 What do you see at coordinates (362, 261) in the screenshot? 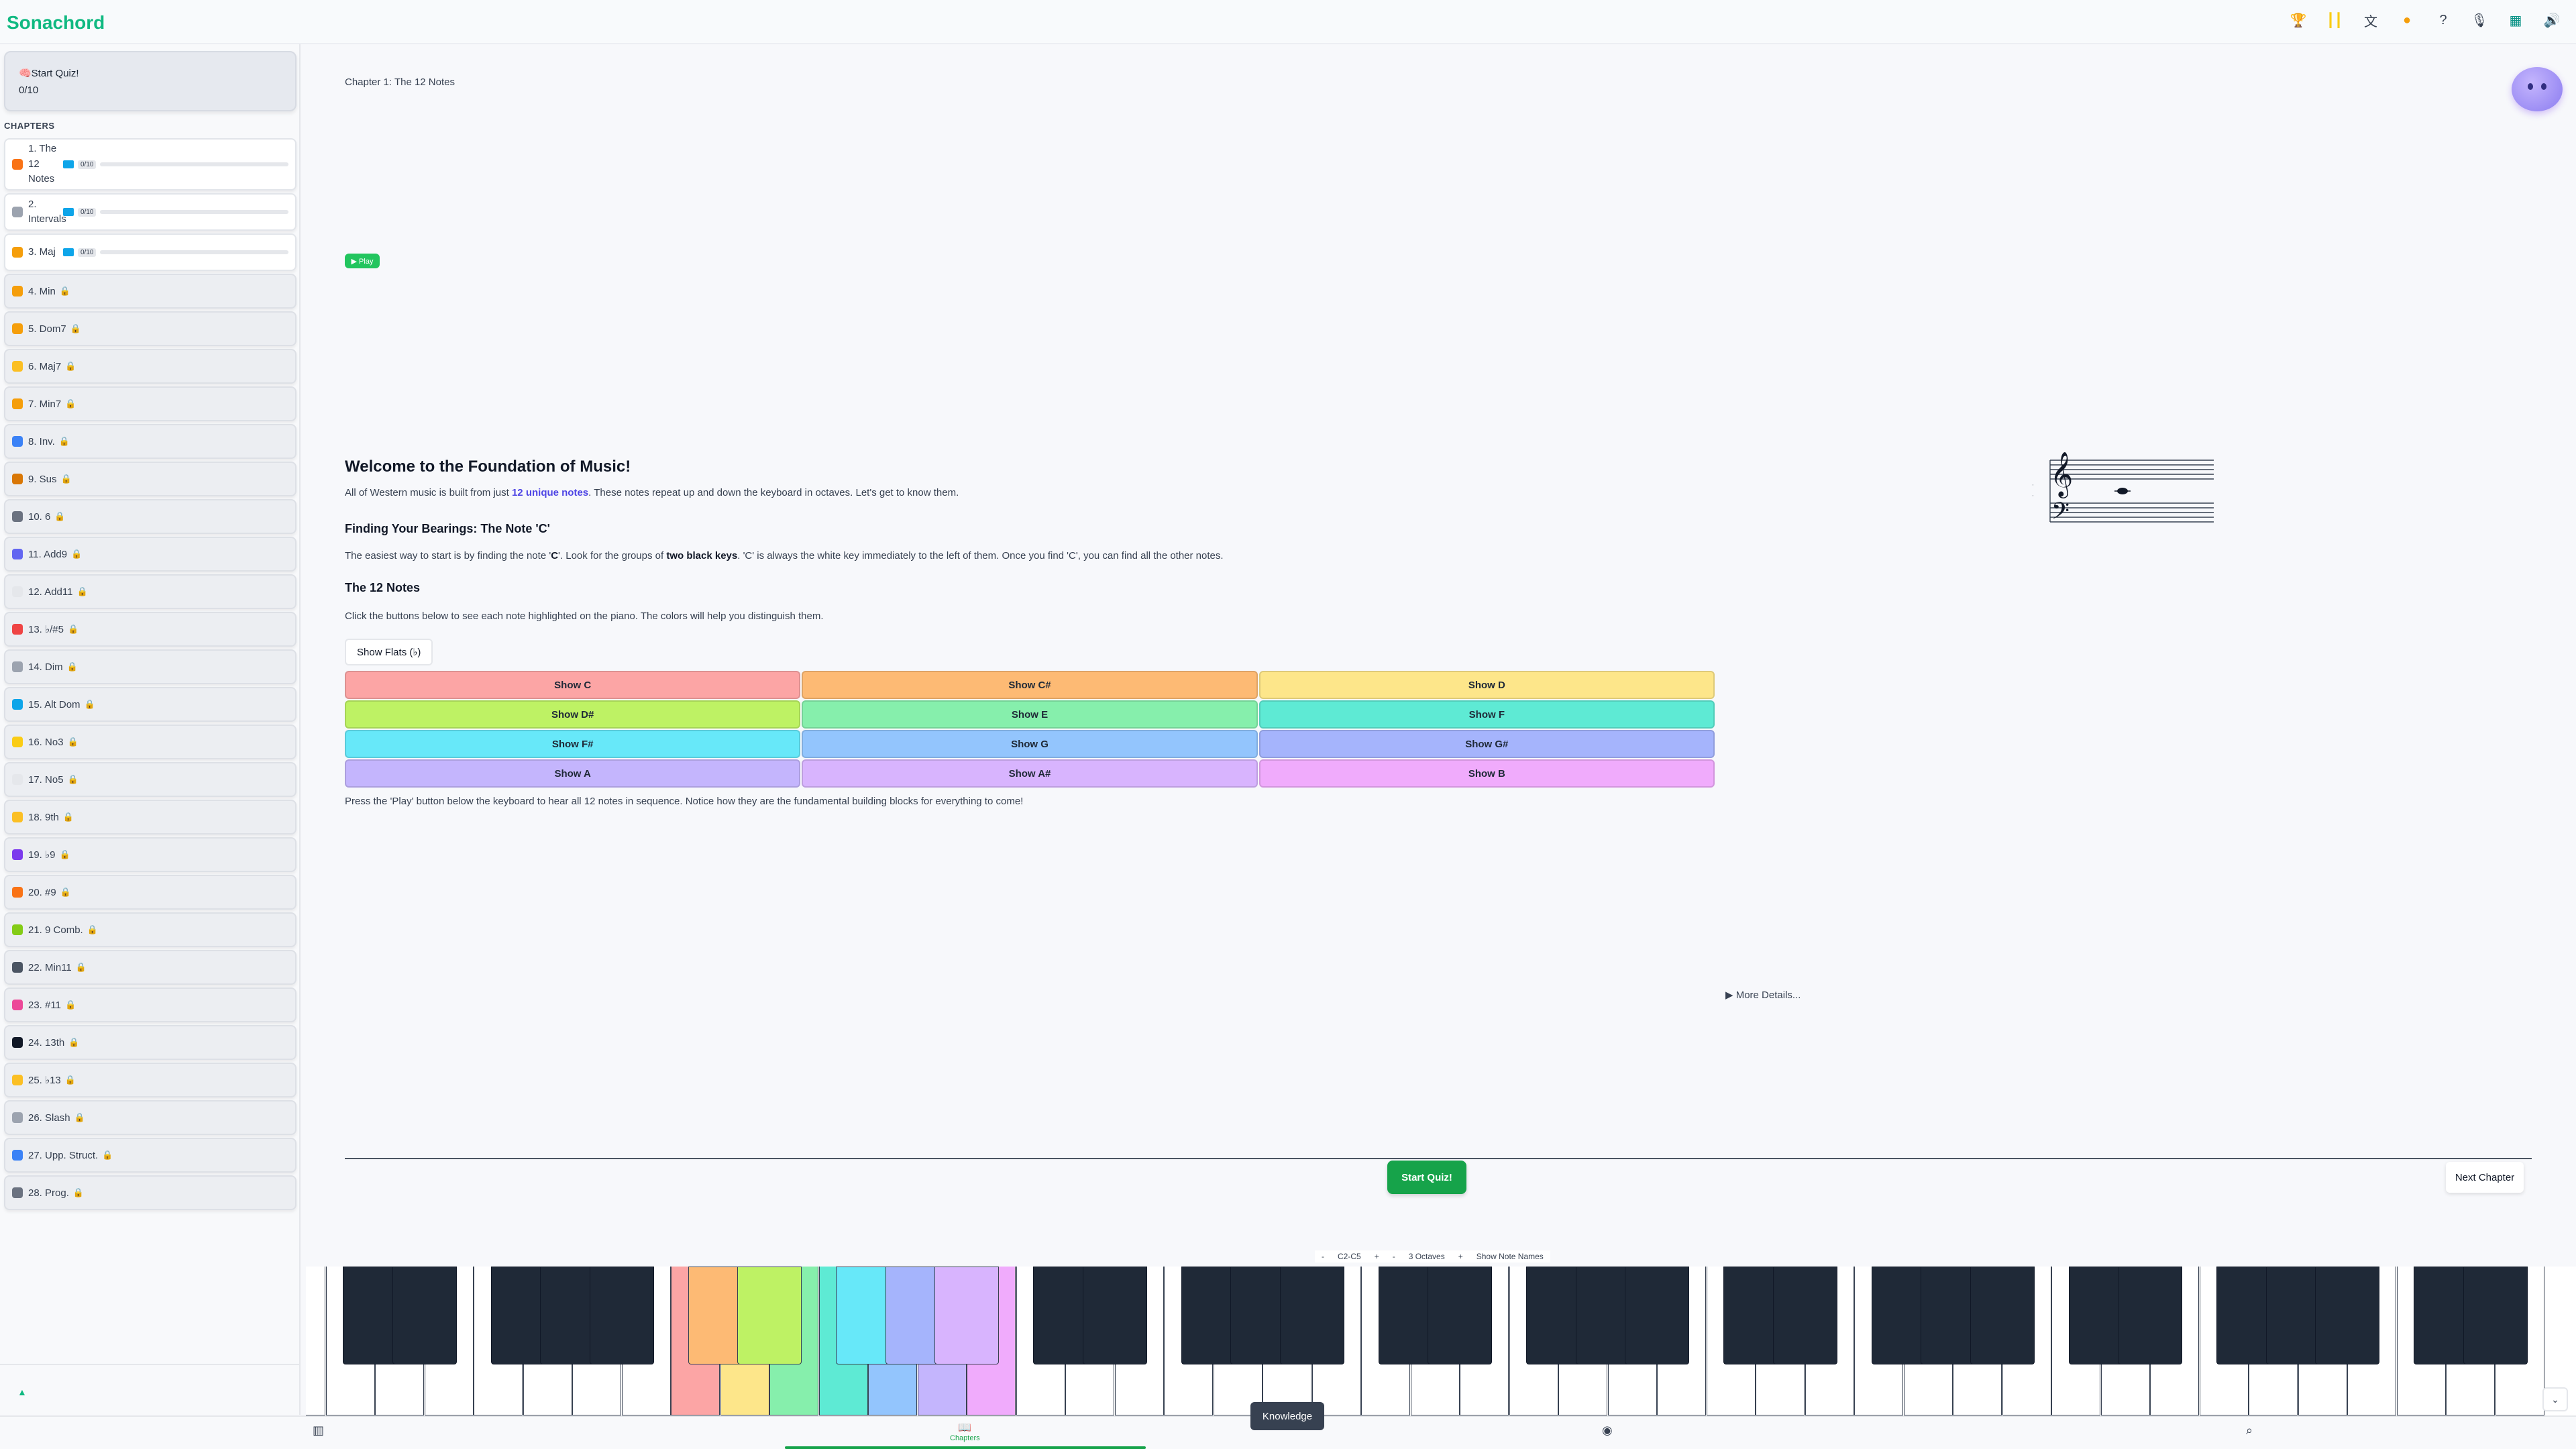
I see `play-button: ▶ Play` at bounding box center [362, 261].